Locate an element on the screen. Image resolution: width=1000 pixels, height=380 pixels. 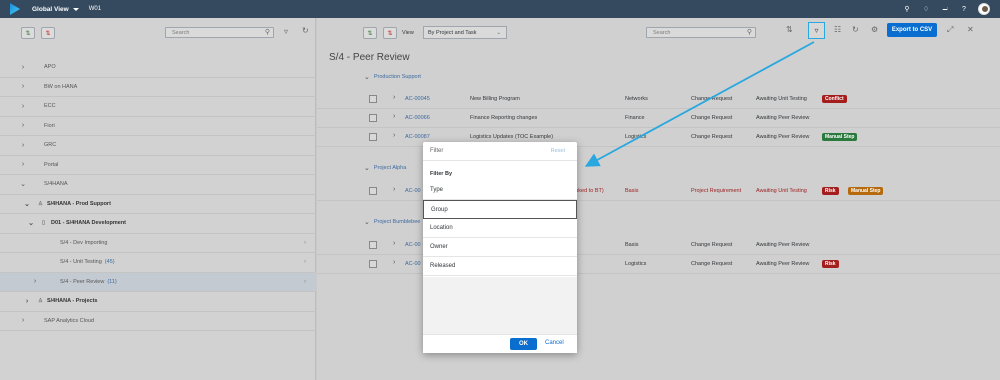
workspace-label: W01 is located at coordinates (95, 9).